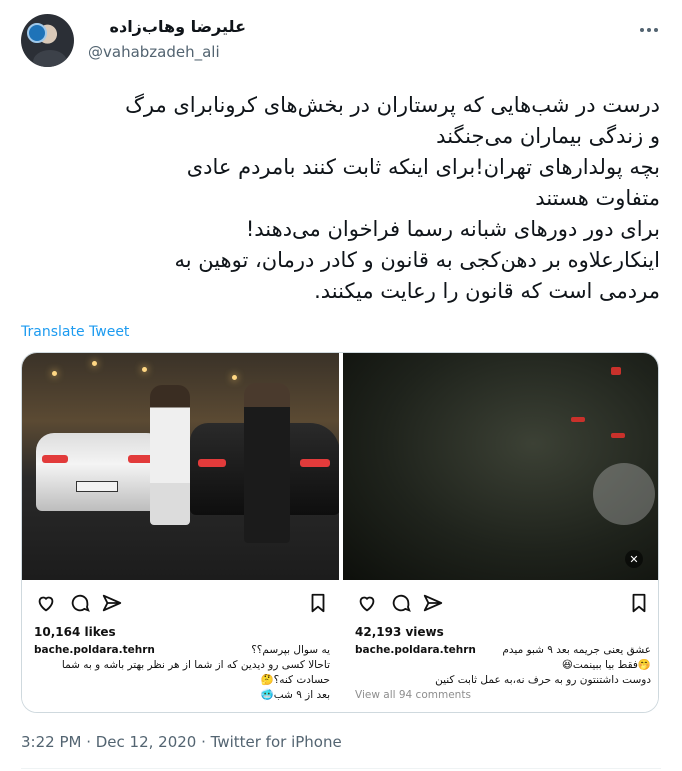 Image resolution: width=682 pixels, height=771 pixels. What do you see at coordinates (413, 695) in the screenshot?
I see `view-all-comments-link: View all 94 comments` at bounding box center [413, 695].